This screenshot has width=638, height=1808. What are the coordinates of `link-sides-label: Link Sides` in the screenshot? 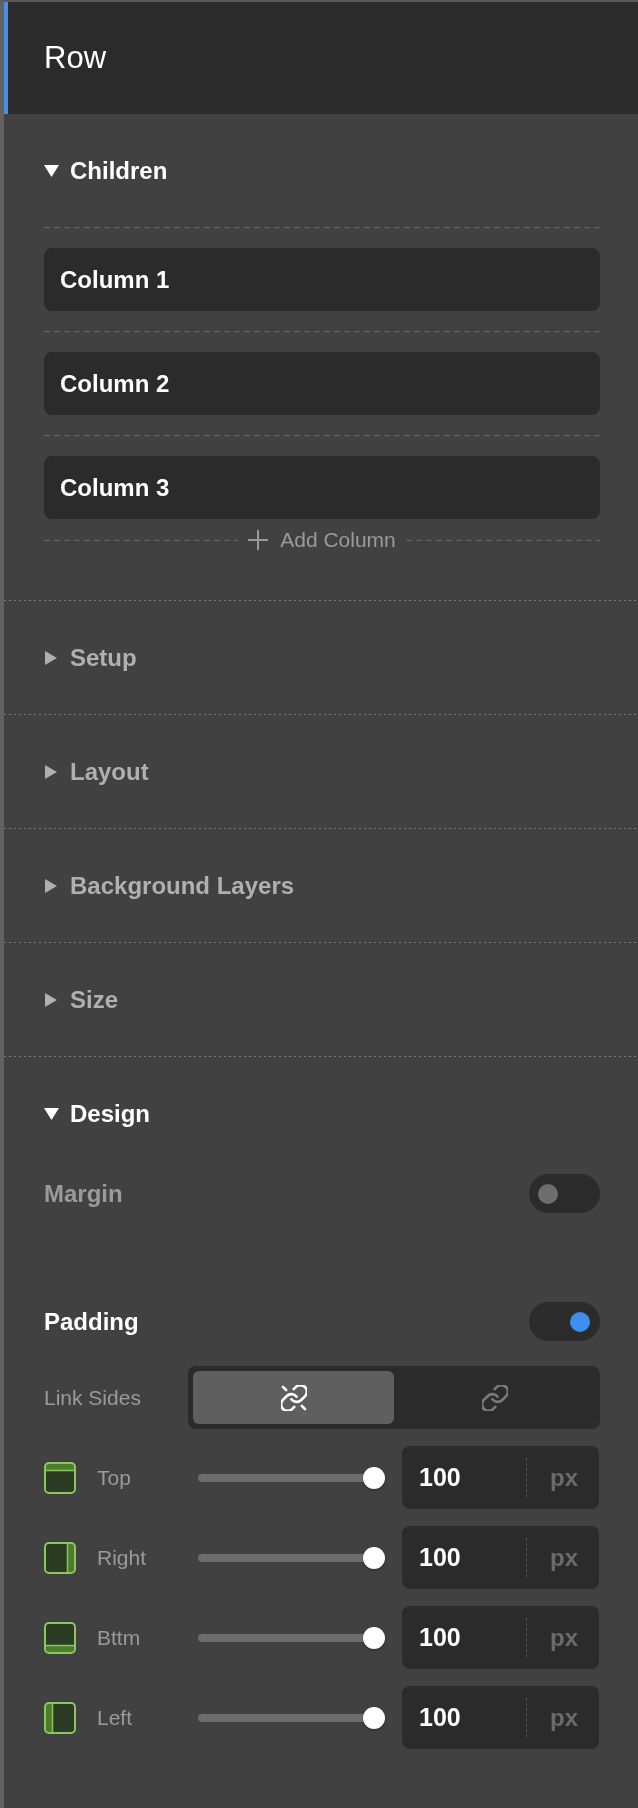 It's located at (92, 1397).